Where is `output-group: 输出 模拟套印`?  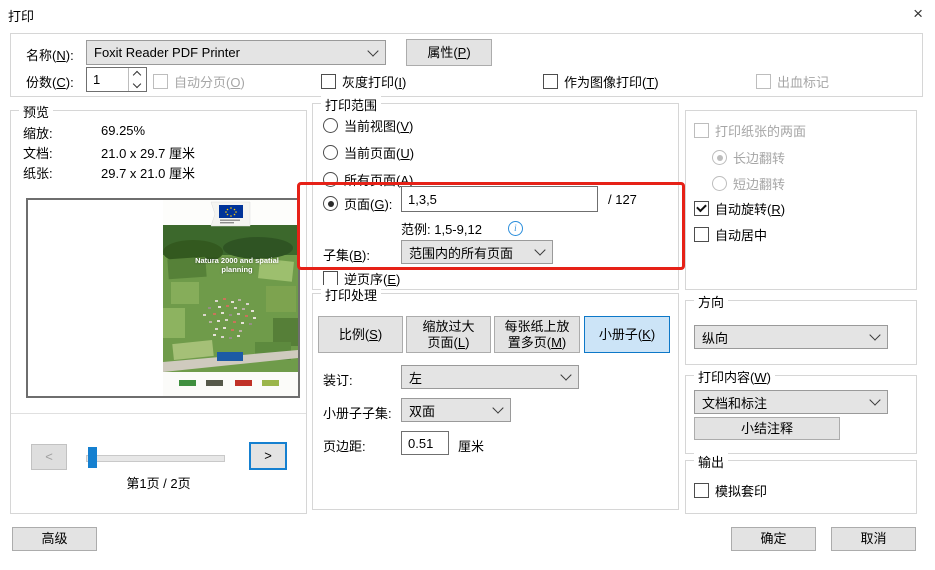 output-group: 输出 模拟套印 is located at coordinates (801, 483).